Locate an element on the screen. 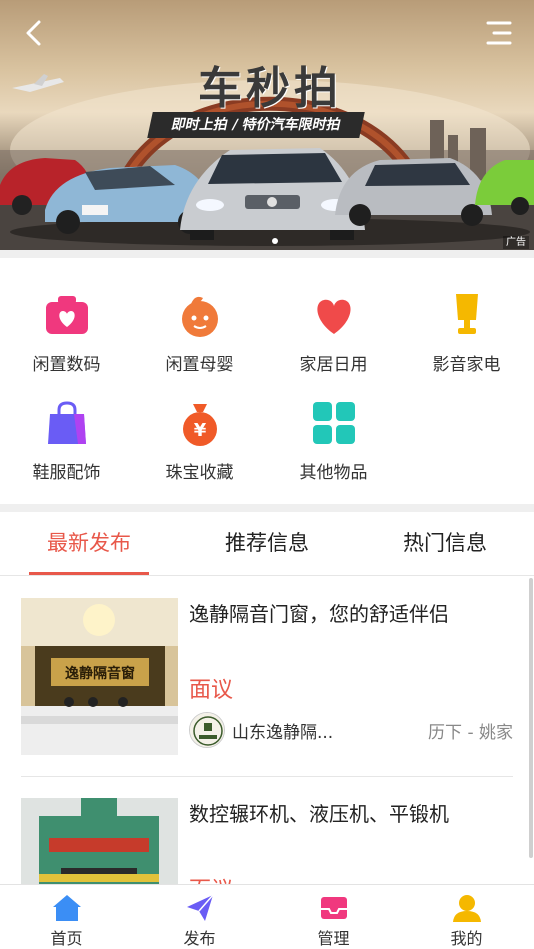 The height and width of the screenshot is (949, 534). heart-icon is located at coordinates (334, 316).